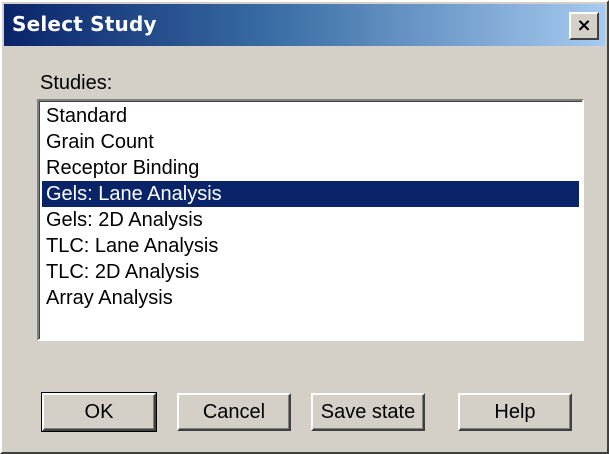  I want to click on study-item-grain-count: Grain Count, so click(310, 142).